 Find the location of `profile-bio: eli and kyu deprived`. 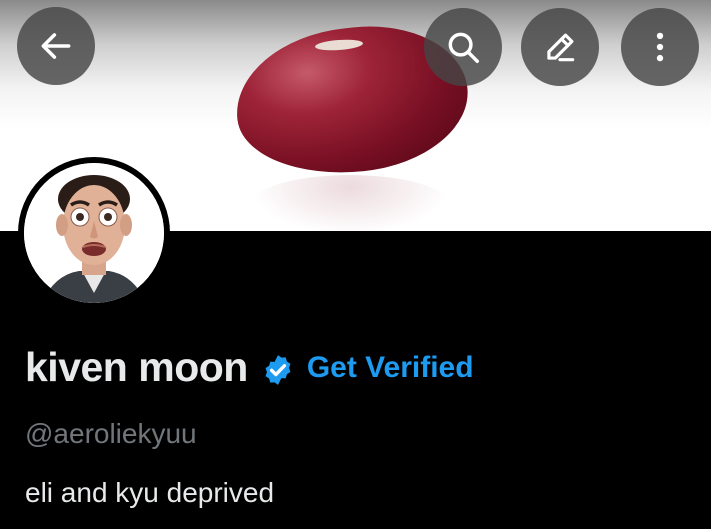

profile-bio: eli and kyu deprived is located at coordinates (150, 492).